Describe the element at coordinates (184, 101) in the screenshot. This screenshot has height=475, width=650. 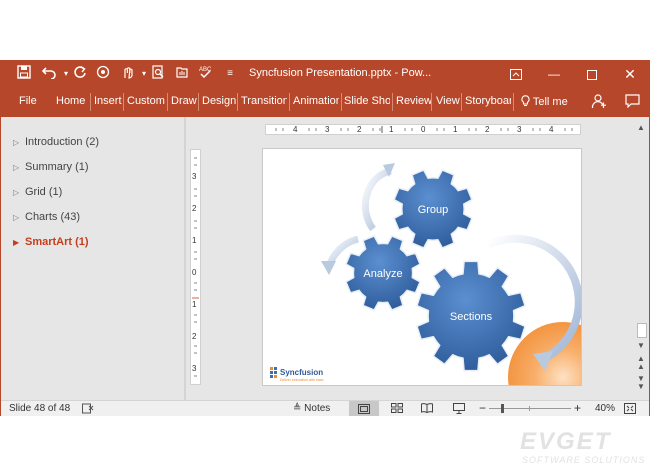
I see `tab-draw: Draw` at that location.